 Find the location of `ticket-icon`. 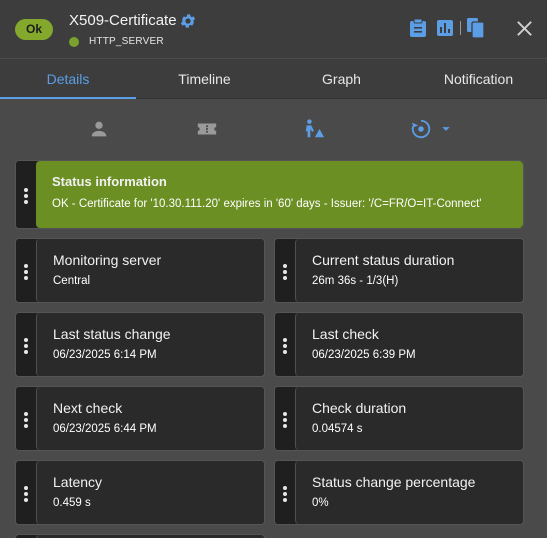

ticket-icon is located at coordinates (207, 129).